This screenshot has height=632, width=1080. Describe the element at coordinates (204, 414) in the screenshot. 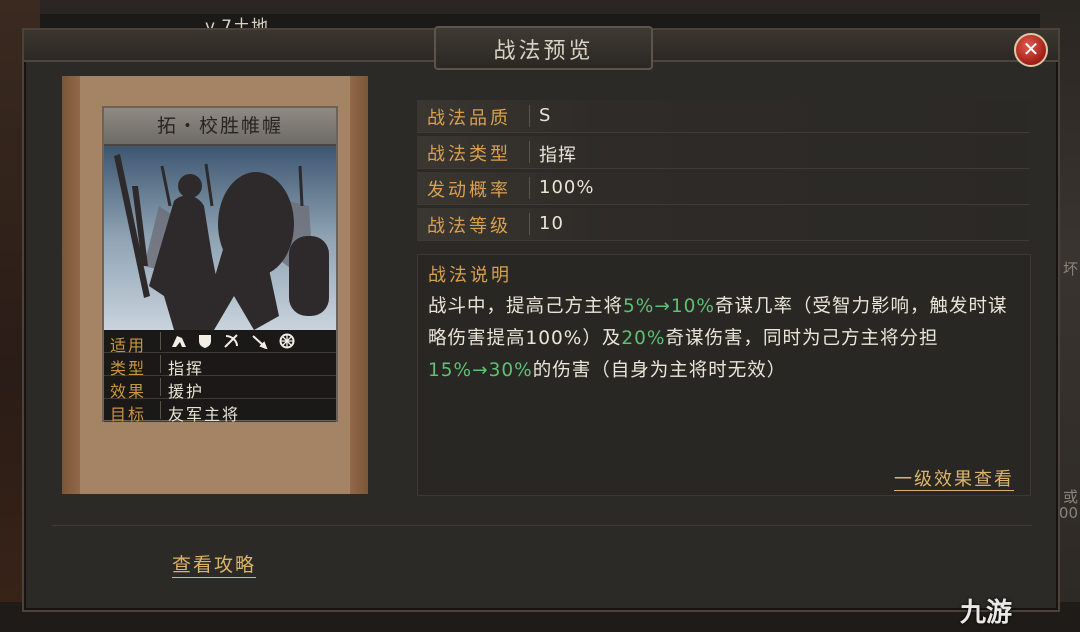

I see `info-value: 友军主将` at that location.